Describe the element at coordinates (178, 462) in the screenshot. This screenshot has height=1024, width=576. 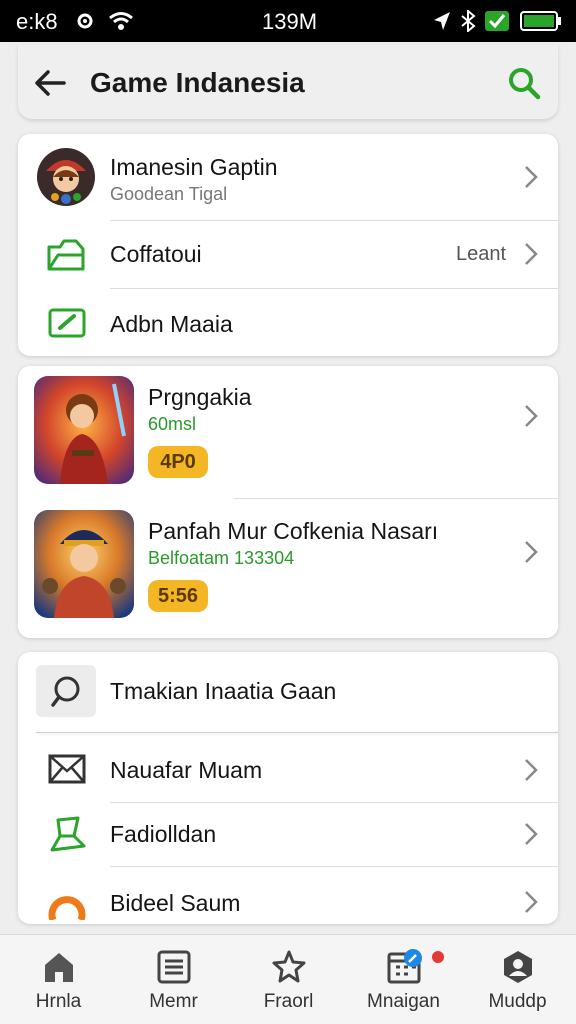
I see `game-badge: 4P0` at that location.